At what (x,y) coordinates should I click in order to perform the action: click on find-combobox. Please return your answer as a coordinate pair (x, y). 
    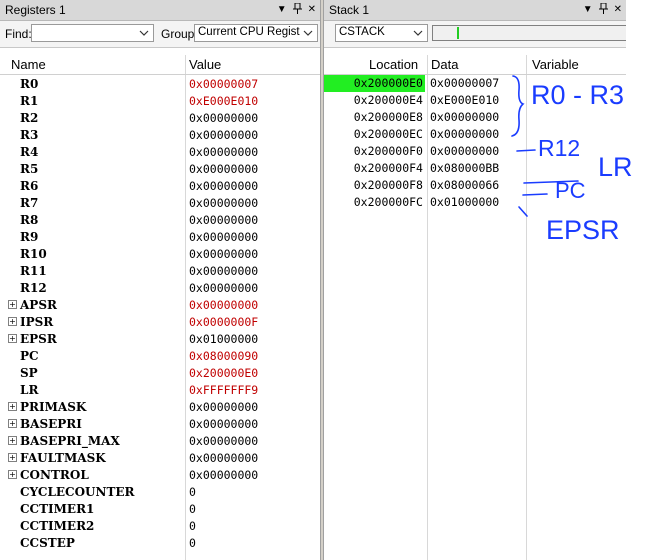
    Looking at the image, I should click on (92, 33).